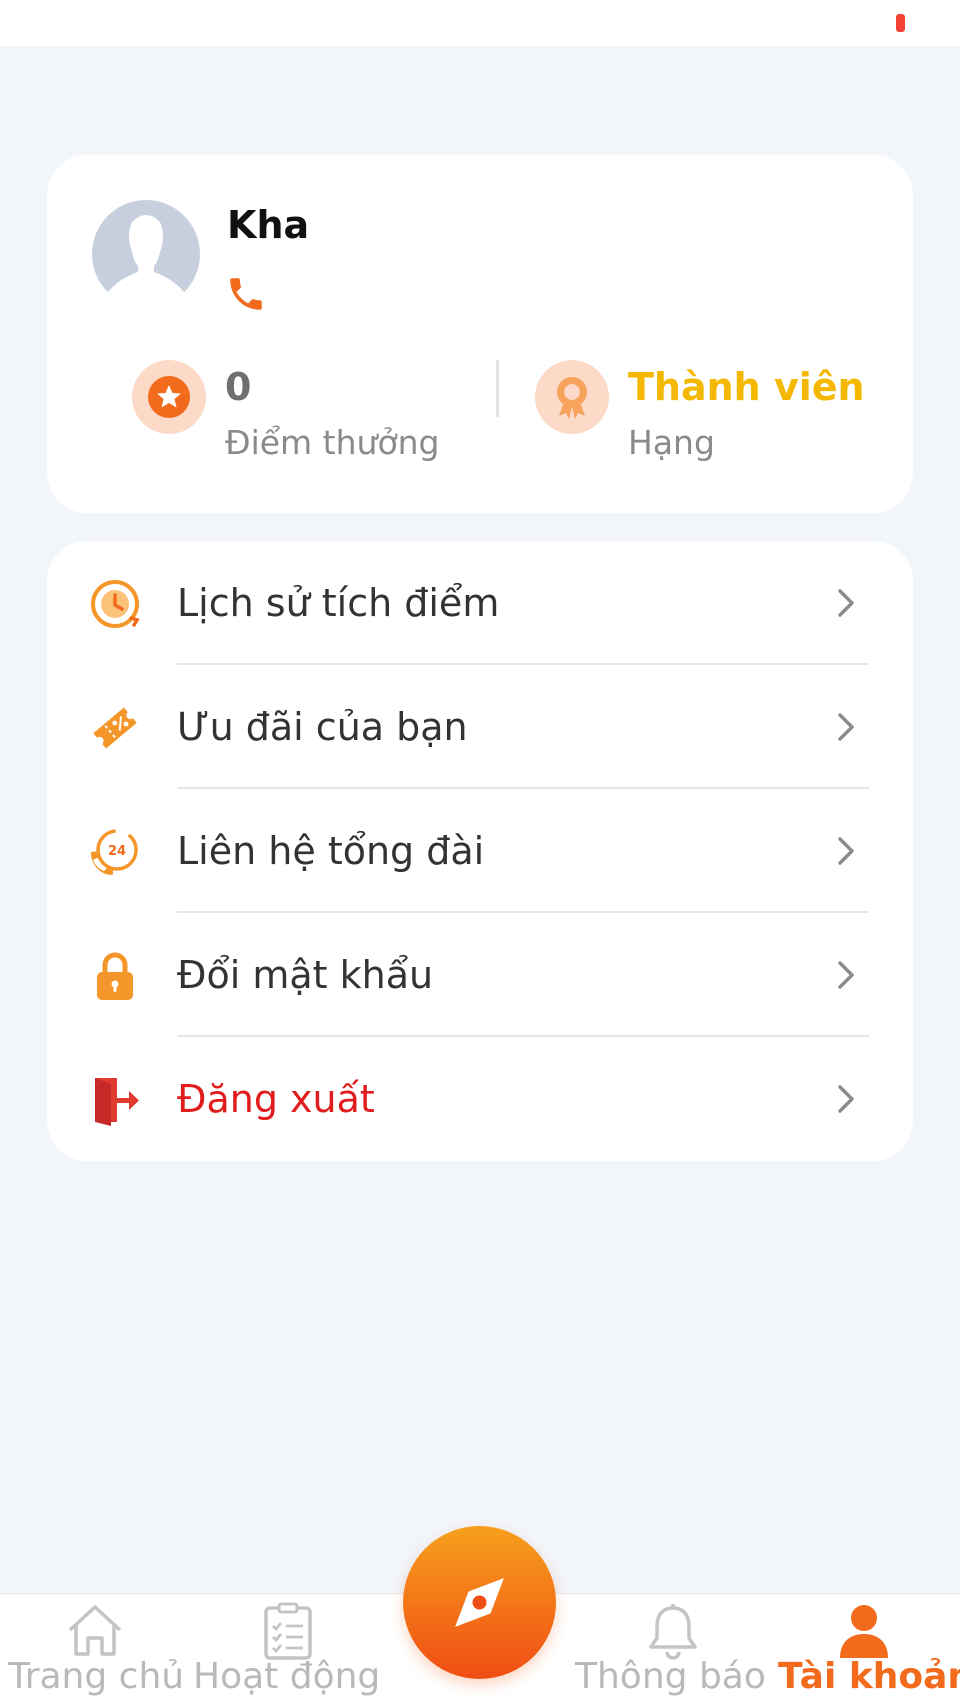  What do you see at coordinates (480, 975) in the screenshot?
I see `menu-item-change-password: Đổi mật khẩu` at bounding box center [480, 975].